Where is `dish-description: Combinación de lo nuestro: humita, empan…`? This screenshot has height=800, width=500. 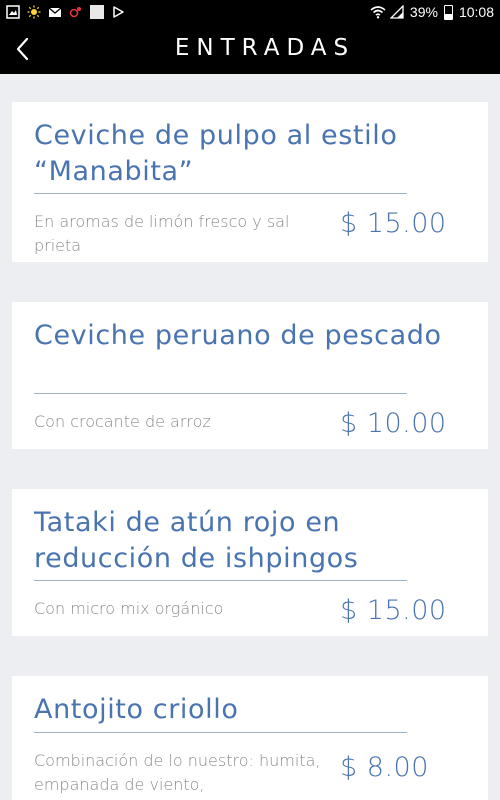 dish-description: Combinación de lo nuestro: humita, empan… is located at coordinates (177, 772).